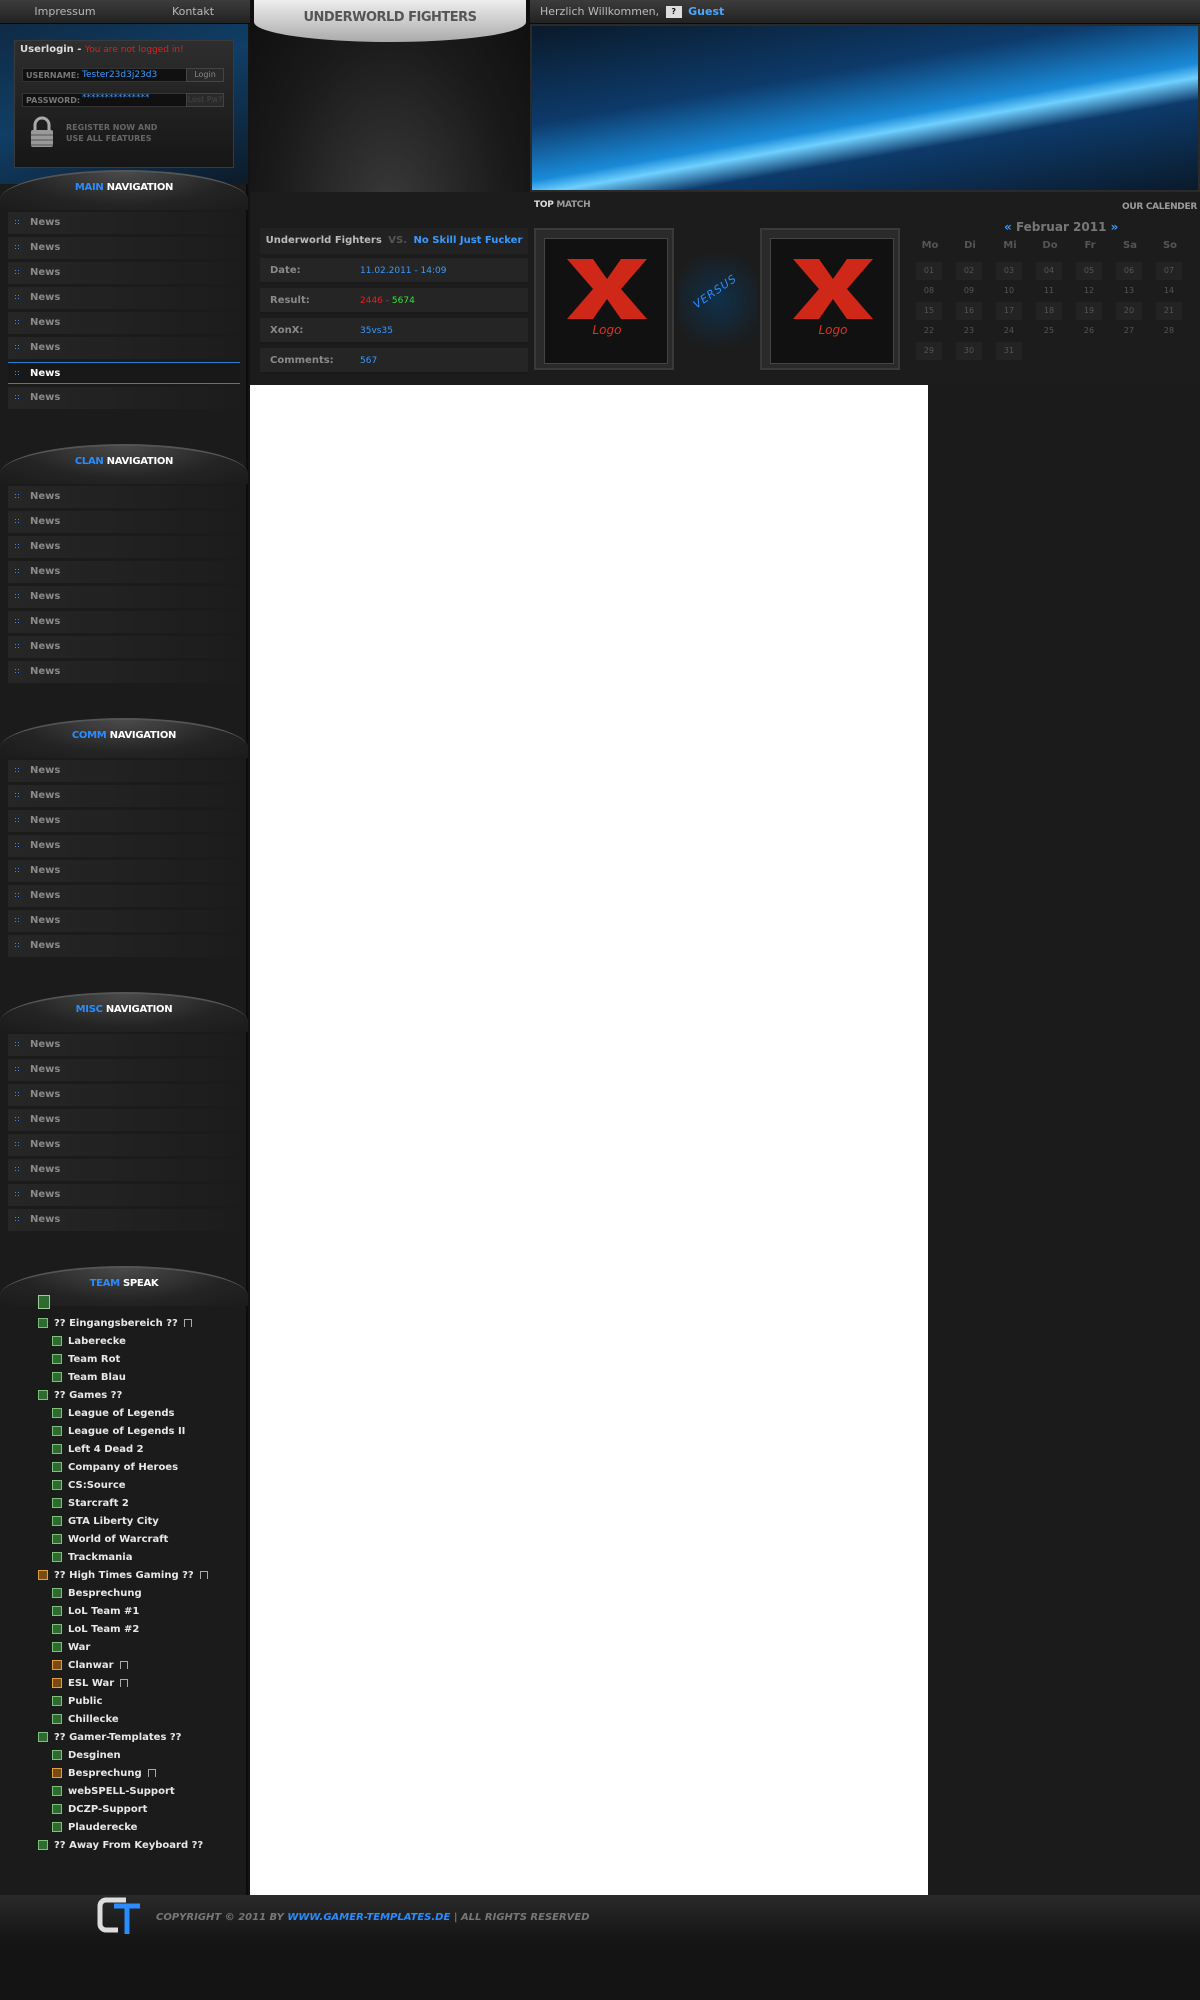 Image resolution: width=1200 pixels, height=2000 pixels. I want to click on teamspeak-channel: DCZP-Support, so click(99, 1810).